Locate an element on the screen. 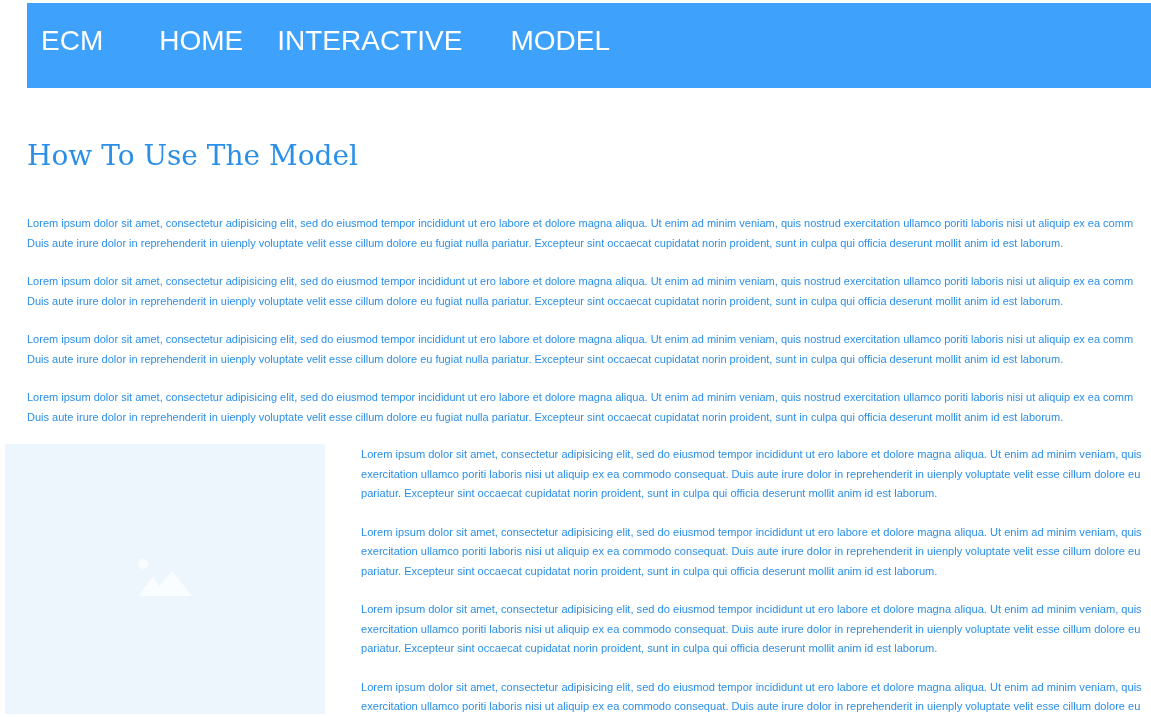 This screenshot has width=1151, height=717. nav-link: MODEL is located at coordinates (560, 41).